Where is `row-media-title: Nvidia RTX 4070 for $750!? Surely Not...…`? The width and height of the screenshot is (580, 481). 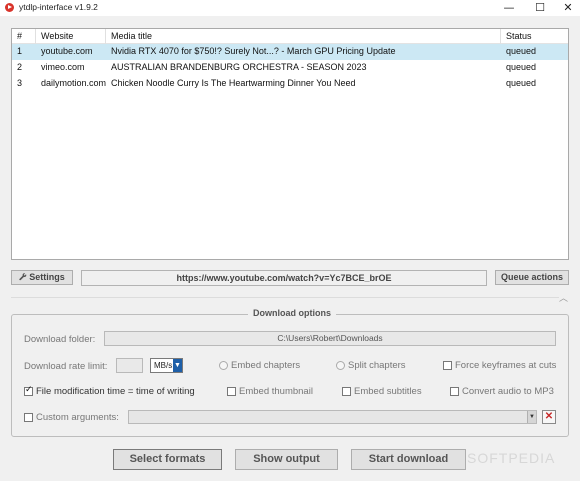 row-media-title: Nvidia RTX 4070 for $750!? Surely Not...… is located at coordinates (253, 51).